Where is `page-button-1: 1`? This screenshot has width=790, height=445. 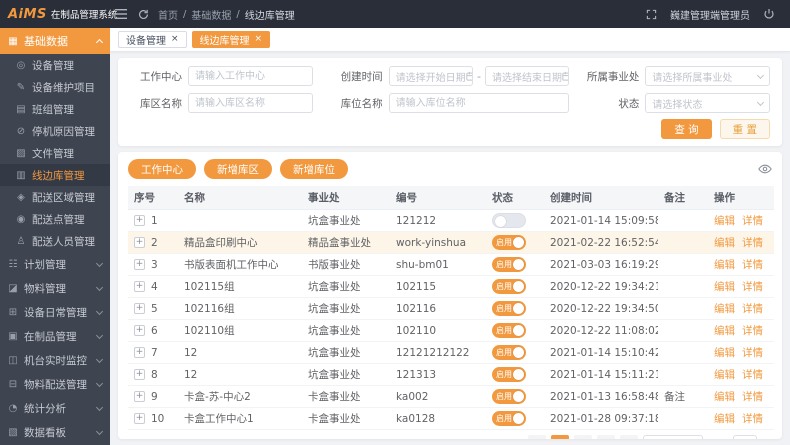 page-button-1: 1 is located at coordinates (559, 437).